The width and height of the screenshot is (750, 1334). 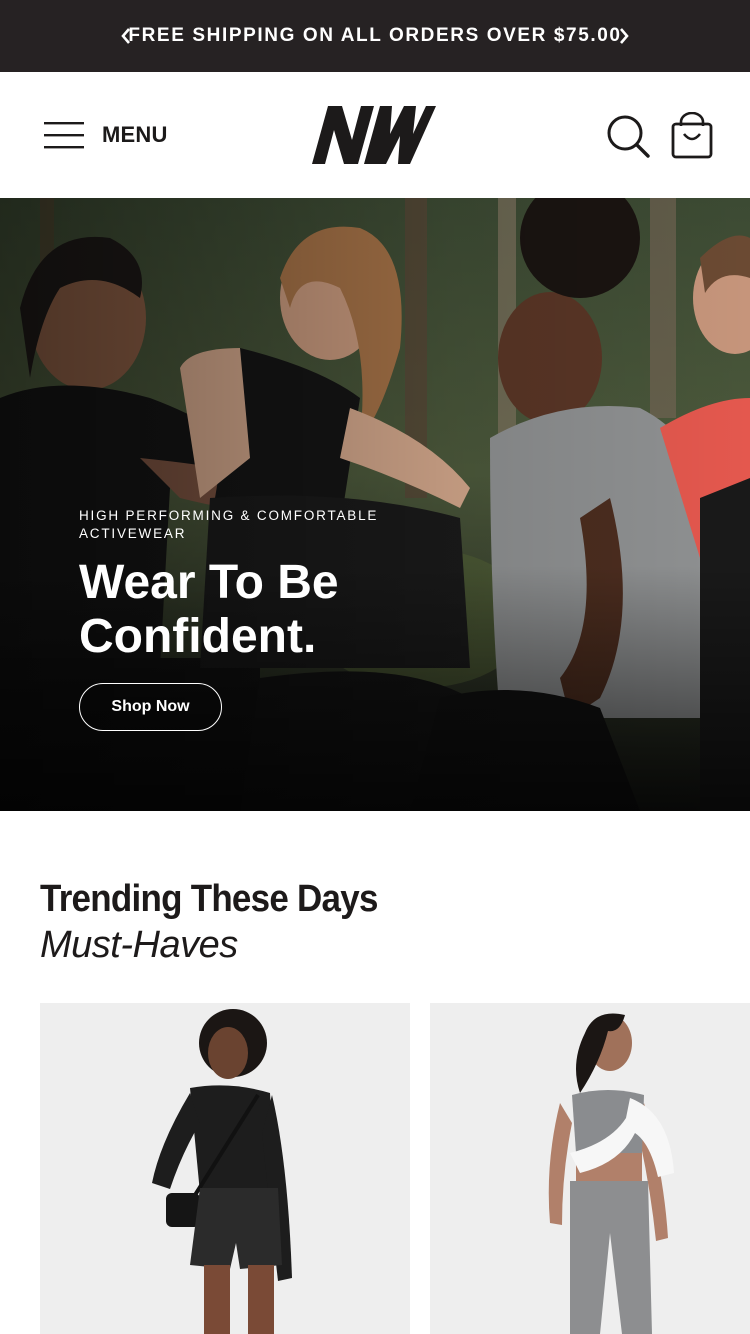 I want to click on site-header: MENU, so click(x=375, y=135).